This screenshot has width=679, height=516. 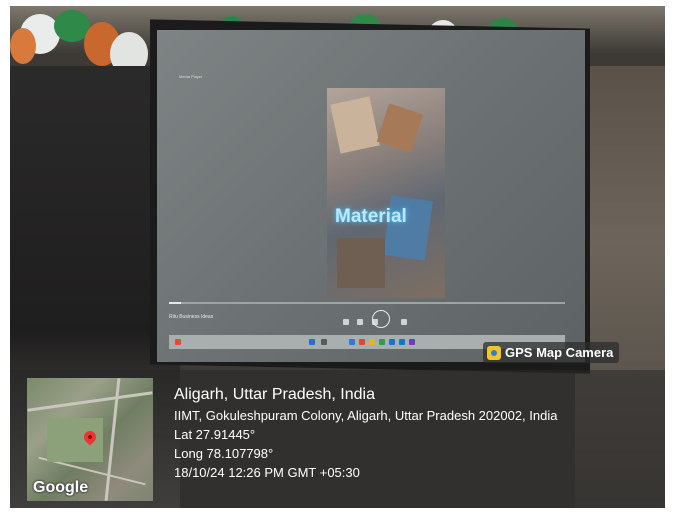 What do you see at coordinates (559, 352) in the screenshot?
I see `gps-badge-label: GPS Map Camera` at bounding box center [559, 352].